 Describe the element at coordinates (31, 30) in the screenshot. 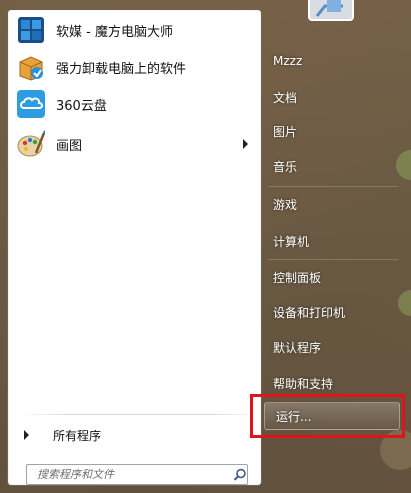

I see `cube-app-icon` at that location.